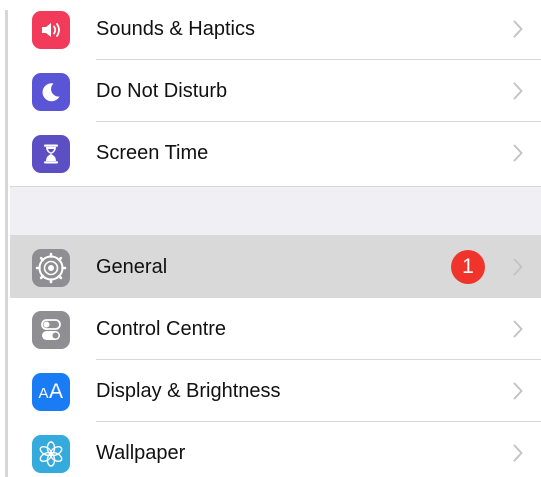  I want to click on toggles-icon, so click(51, 330).